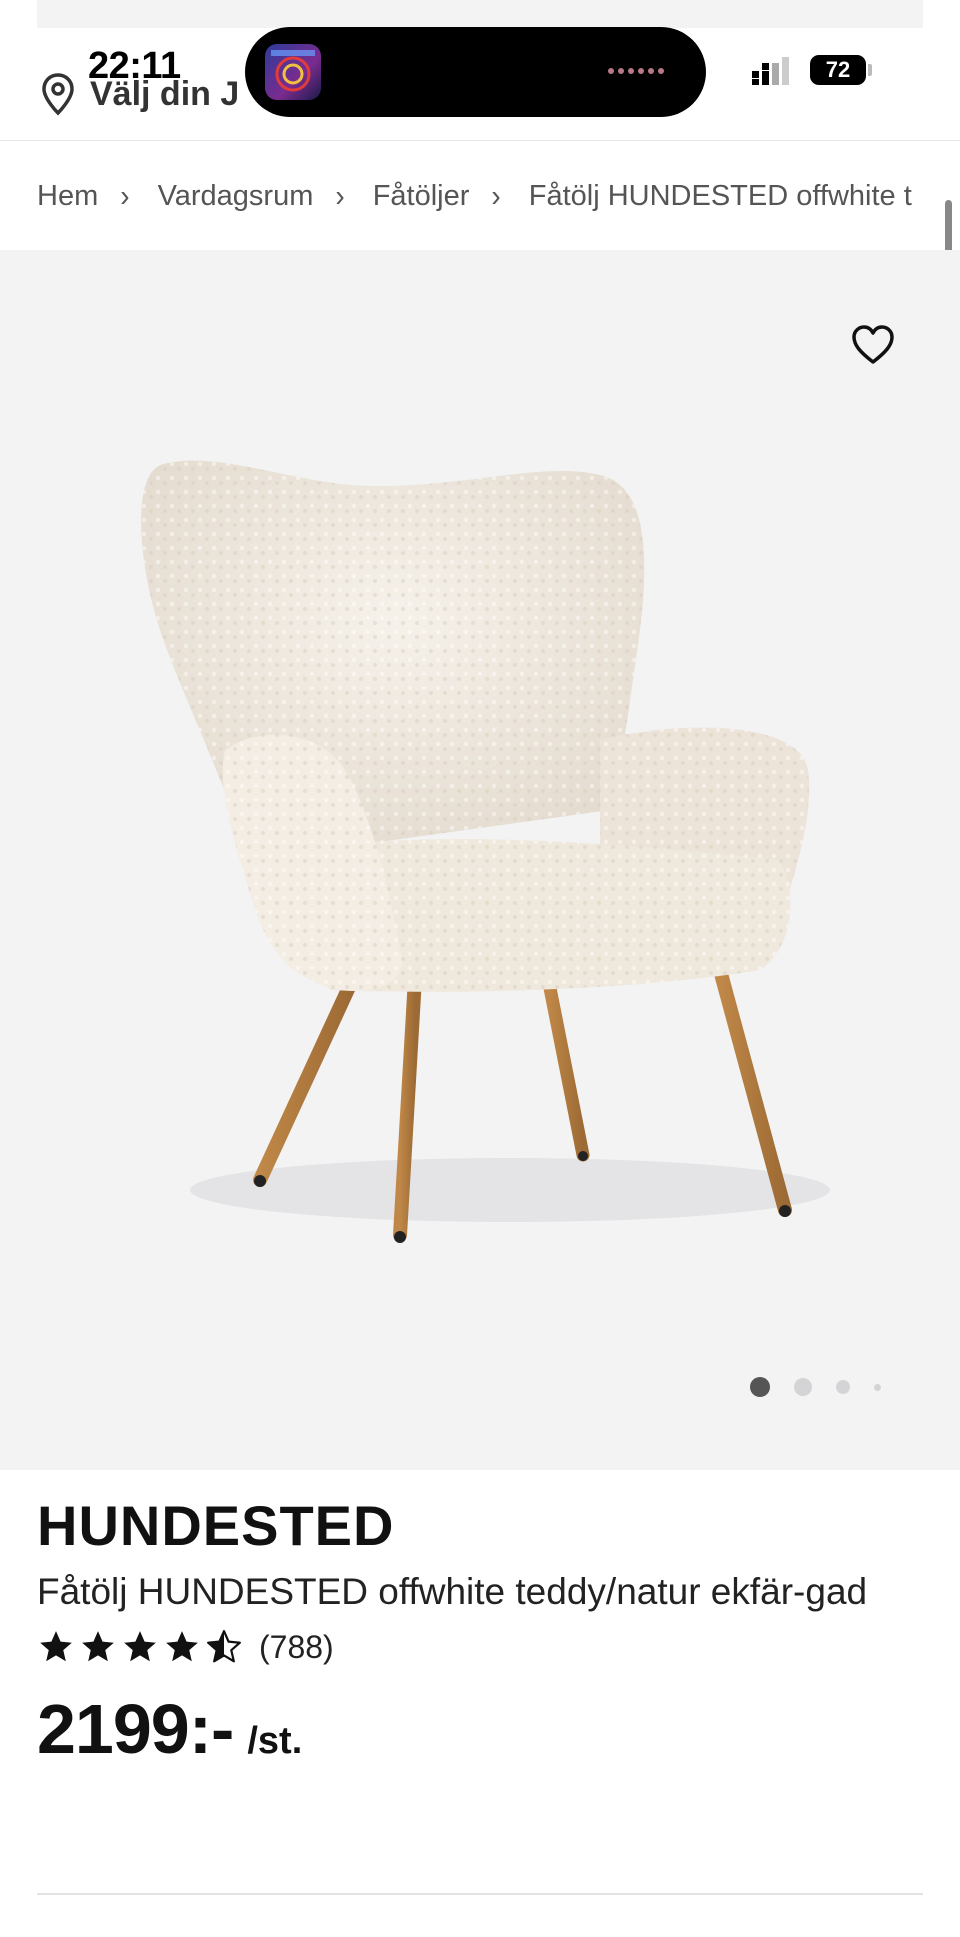 This screenshot has width=960, height=1937. What do you see at coordinates (236, 196) in the screenshot?
I see `breadcrumb-item-living-room: Vardagsrum` at bounding box center [236, 196].